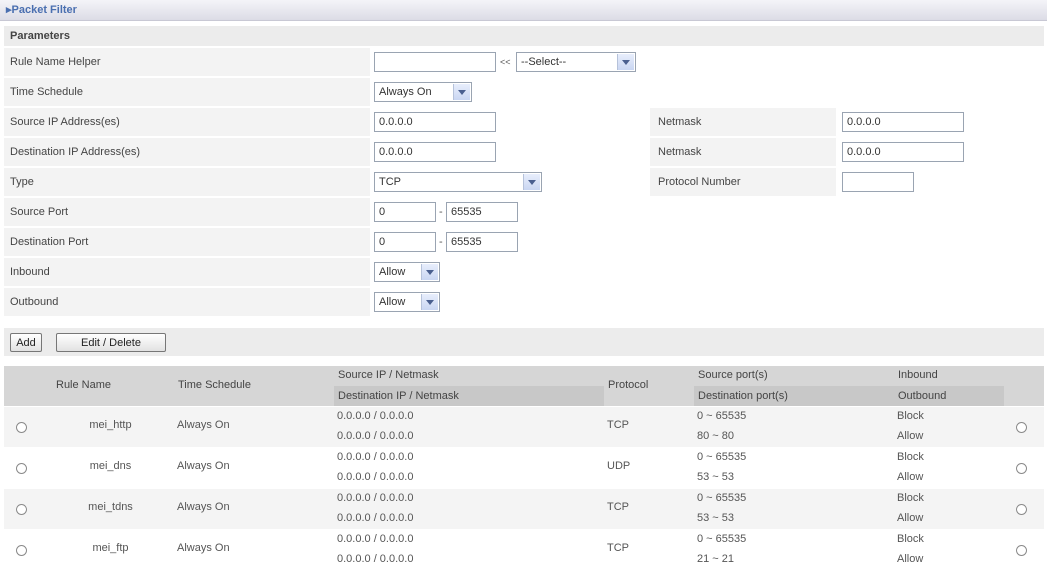  Describe the element at coordinates (407, 302) in the screenshot. I see `outbound-select: Allow` at that location.